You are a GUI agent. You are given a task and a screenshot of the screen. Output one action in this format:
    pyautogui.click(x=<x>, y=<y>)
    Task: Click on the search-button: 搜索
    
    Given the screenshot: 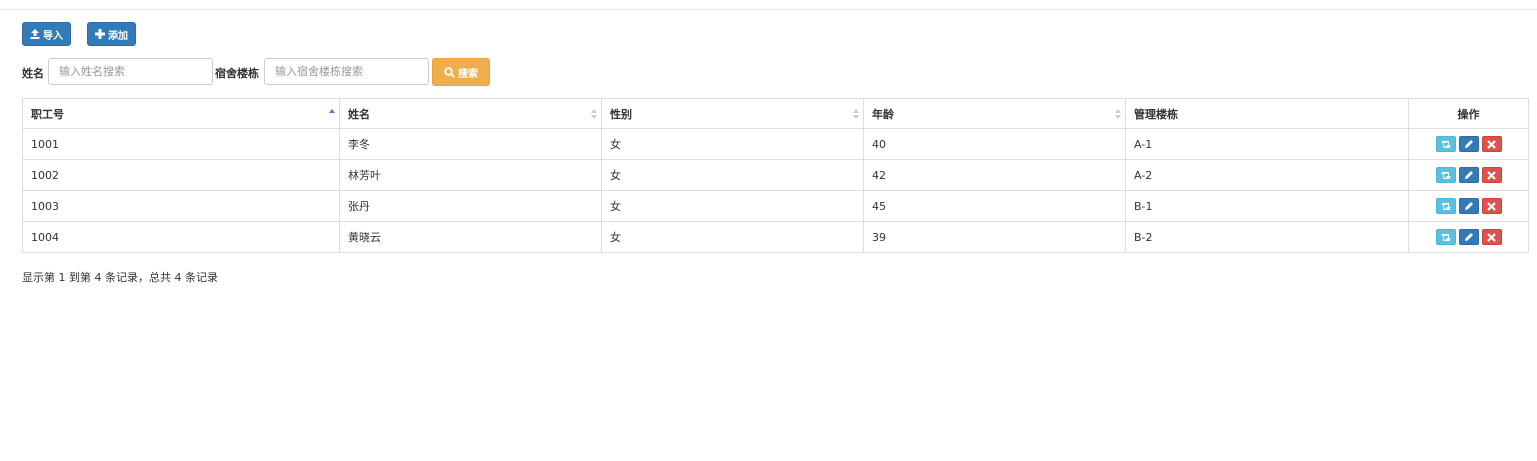 What is the action you would take?
    pyautogui.click(x=461, y=72)
    